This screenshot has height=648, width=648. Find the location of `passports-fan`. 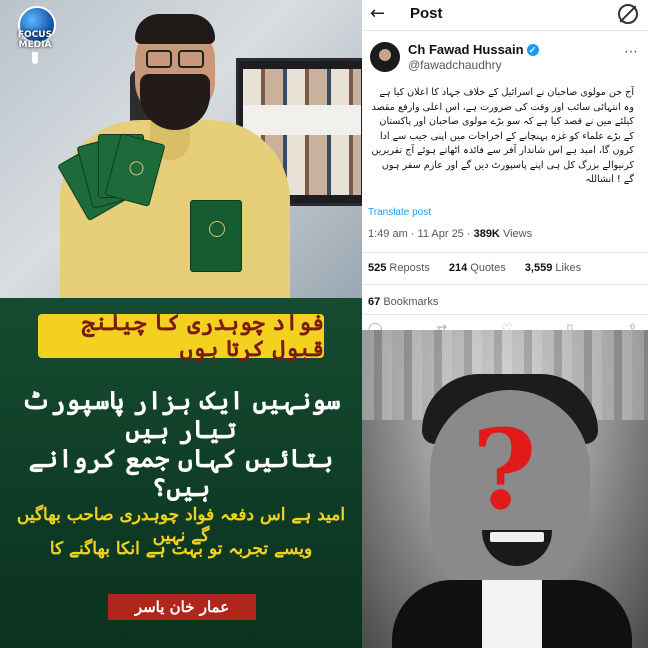

passports-fan is located at coordinates (111, 185).